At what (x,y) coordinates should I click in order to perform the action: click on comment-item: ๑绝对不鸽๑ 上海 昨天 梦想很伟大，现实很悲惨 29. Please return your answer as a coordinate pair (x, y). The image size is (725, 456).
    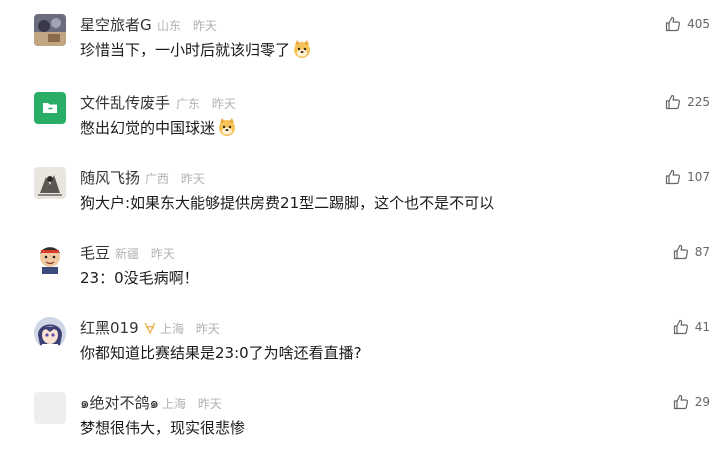
    Looking at the image, I should click on (362, 422).